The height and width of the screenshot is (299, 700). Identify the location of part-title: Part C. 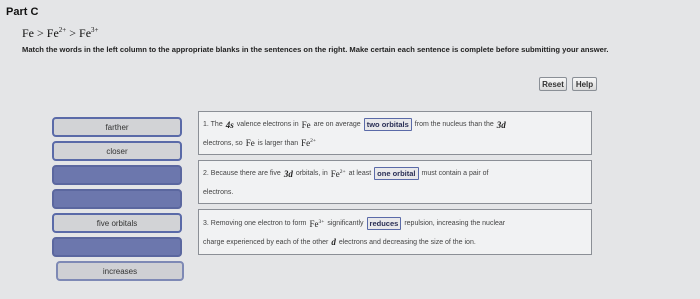
(22, 12).